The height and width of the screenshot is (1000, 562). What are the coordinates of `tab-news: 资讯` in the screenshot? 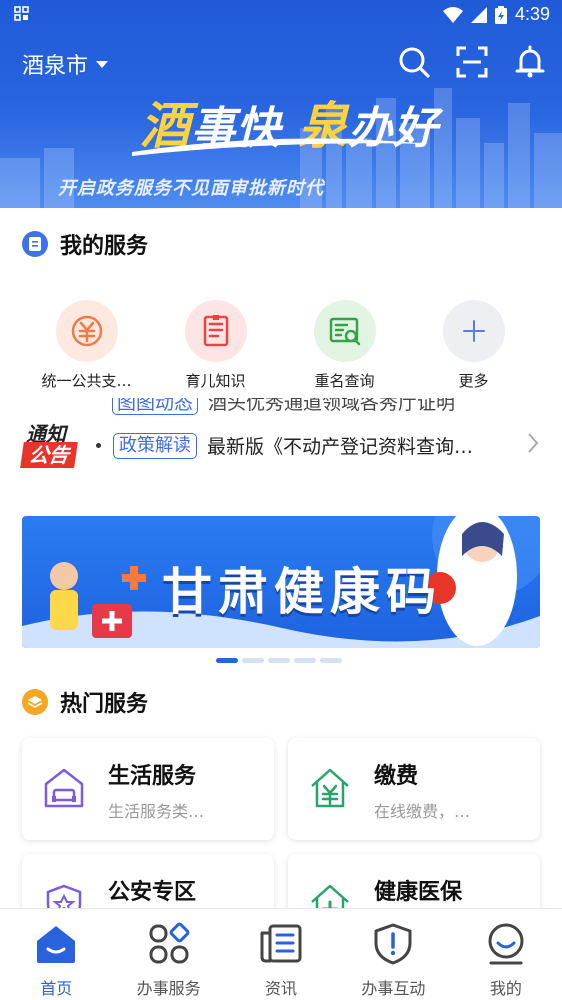 It's located at (281, 954).